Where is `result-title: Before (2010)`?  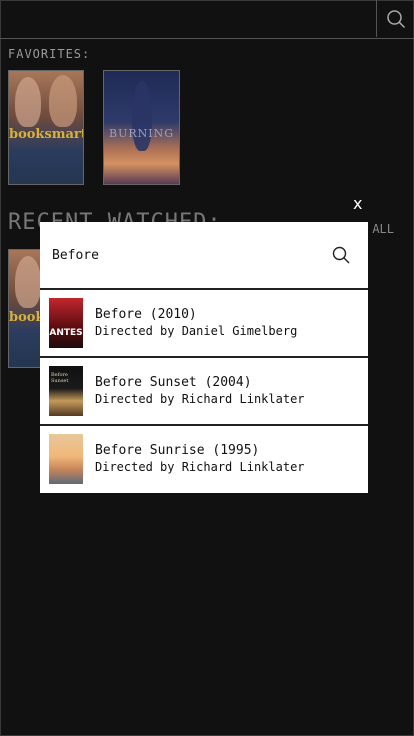 result-title: Before (2010) is located at coordinates (146, 314).